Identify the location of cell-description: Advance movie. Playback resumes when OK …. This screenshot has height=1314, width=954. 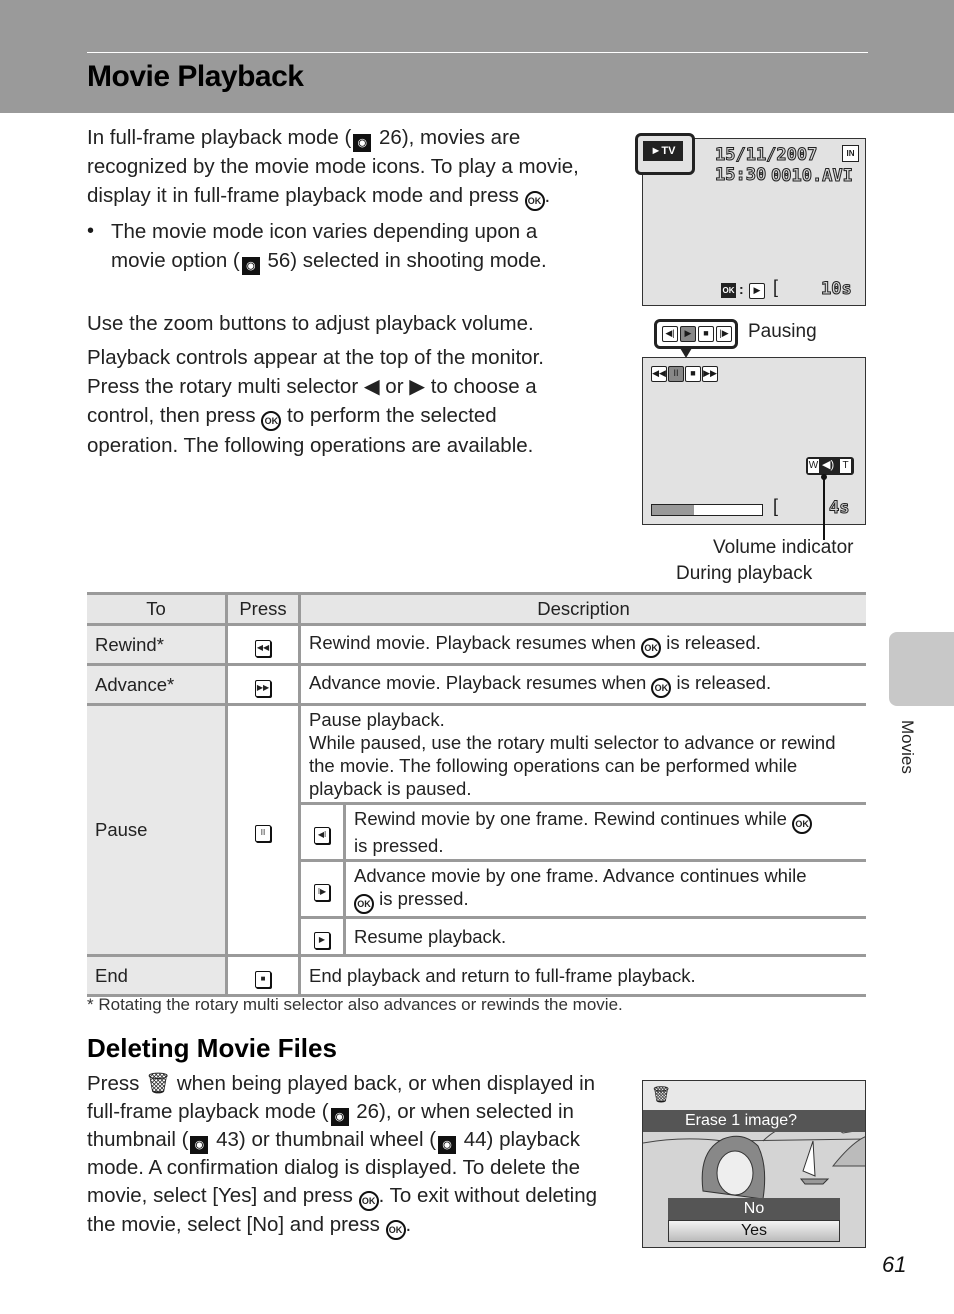
(582, 684).